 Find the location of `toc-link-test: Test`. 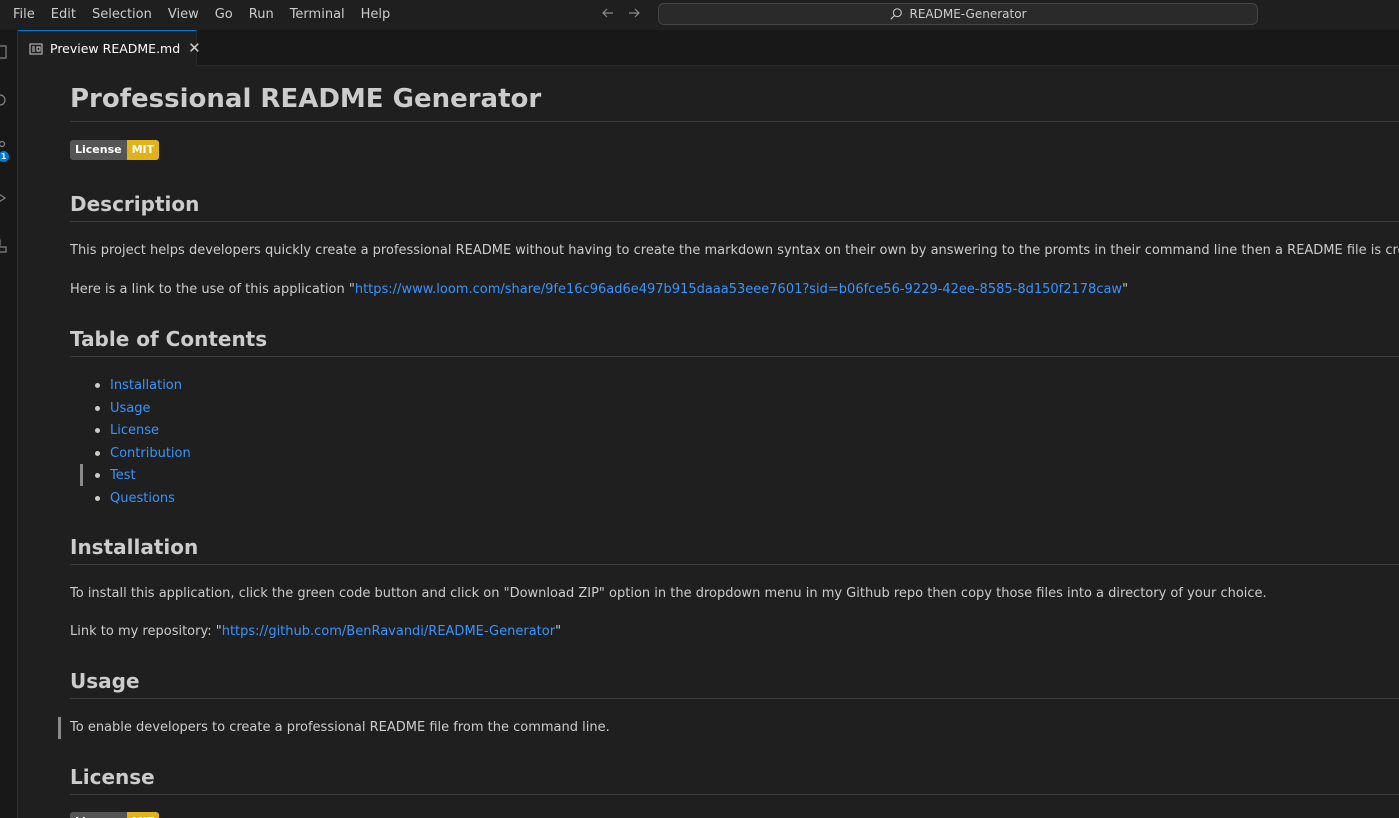

toc-link-test: Test is located at coordinates (123, 475).